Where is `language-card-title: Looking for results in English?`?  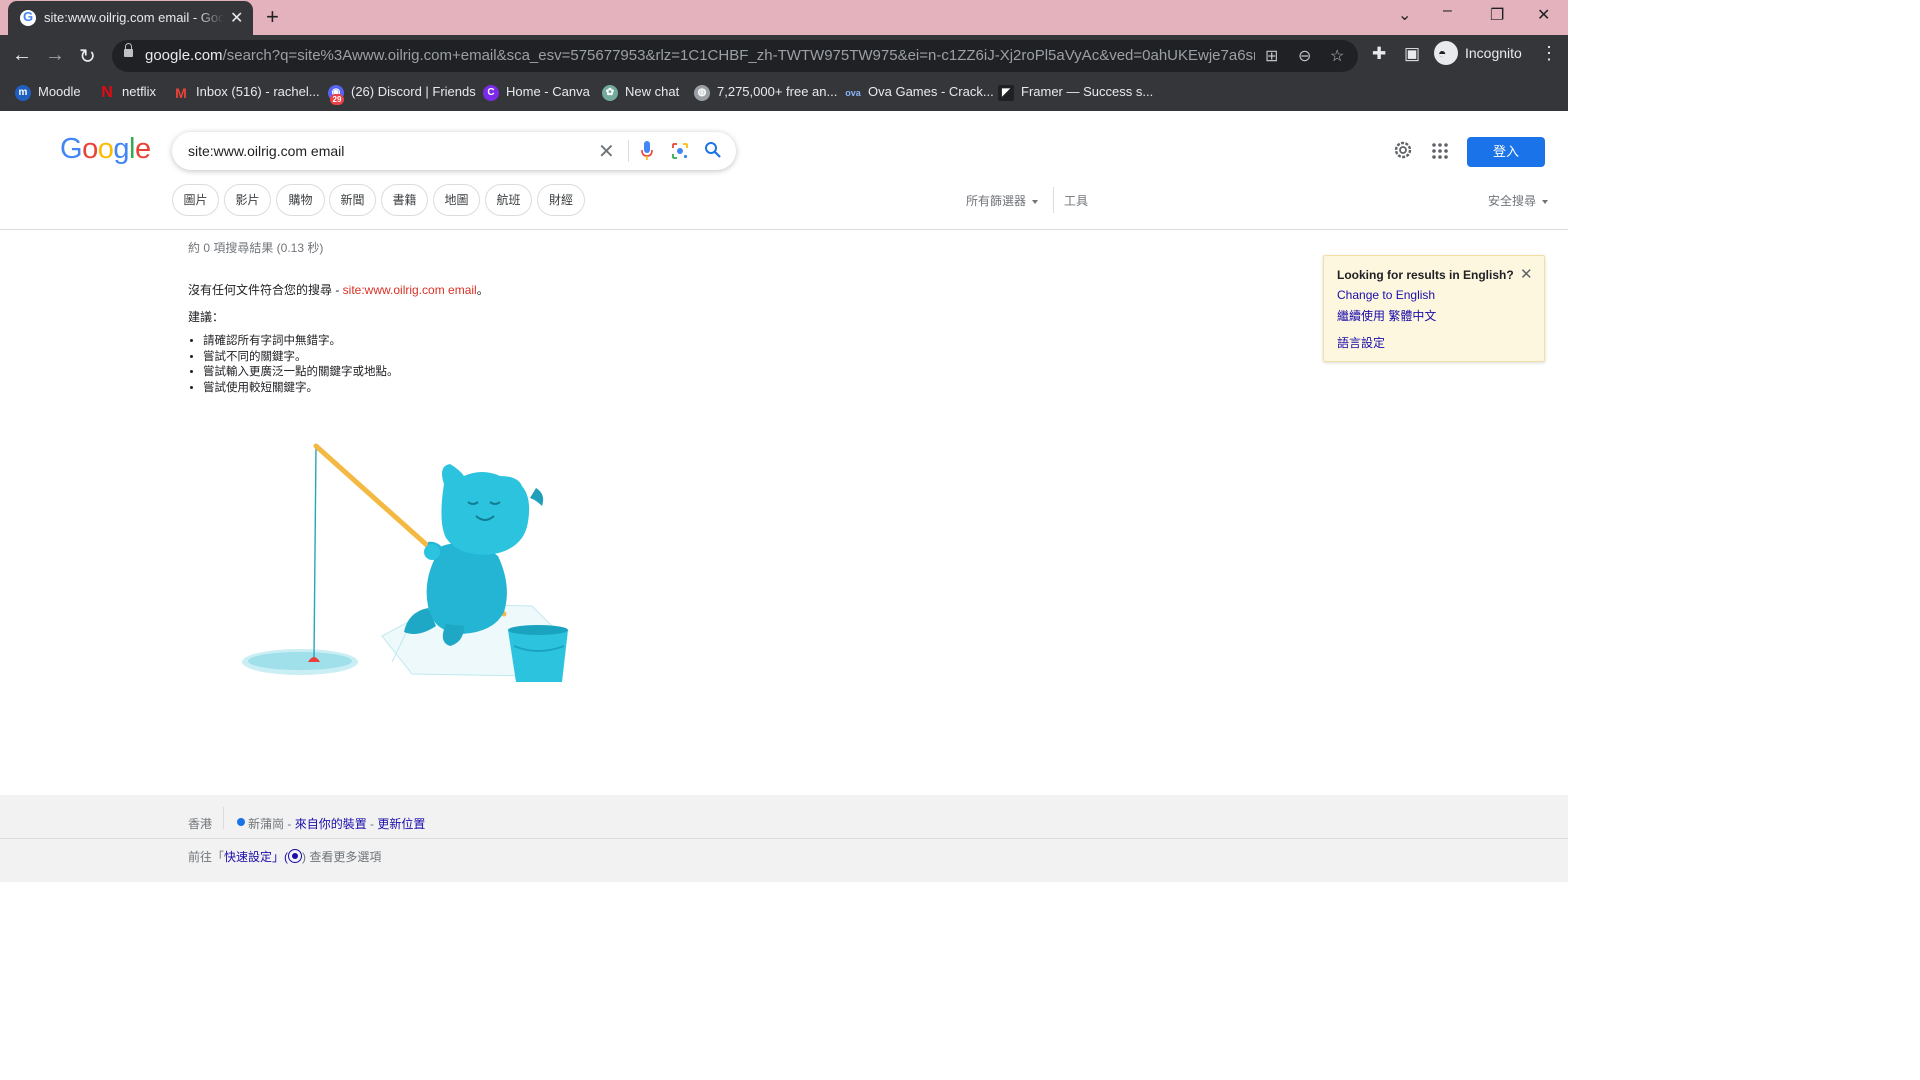
language-card-title: Looking for results in English? is located at coordinates (1425, 275).